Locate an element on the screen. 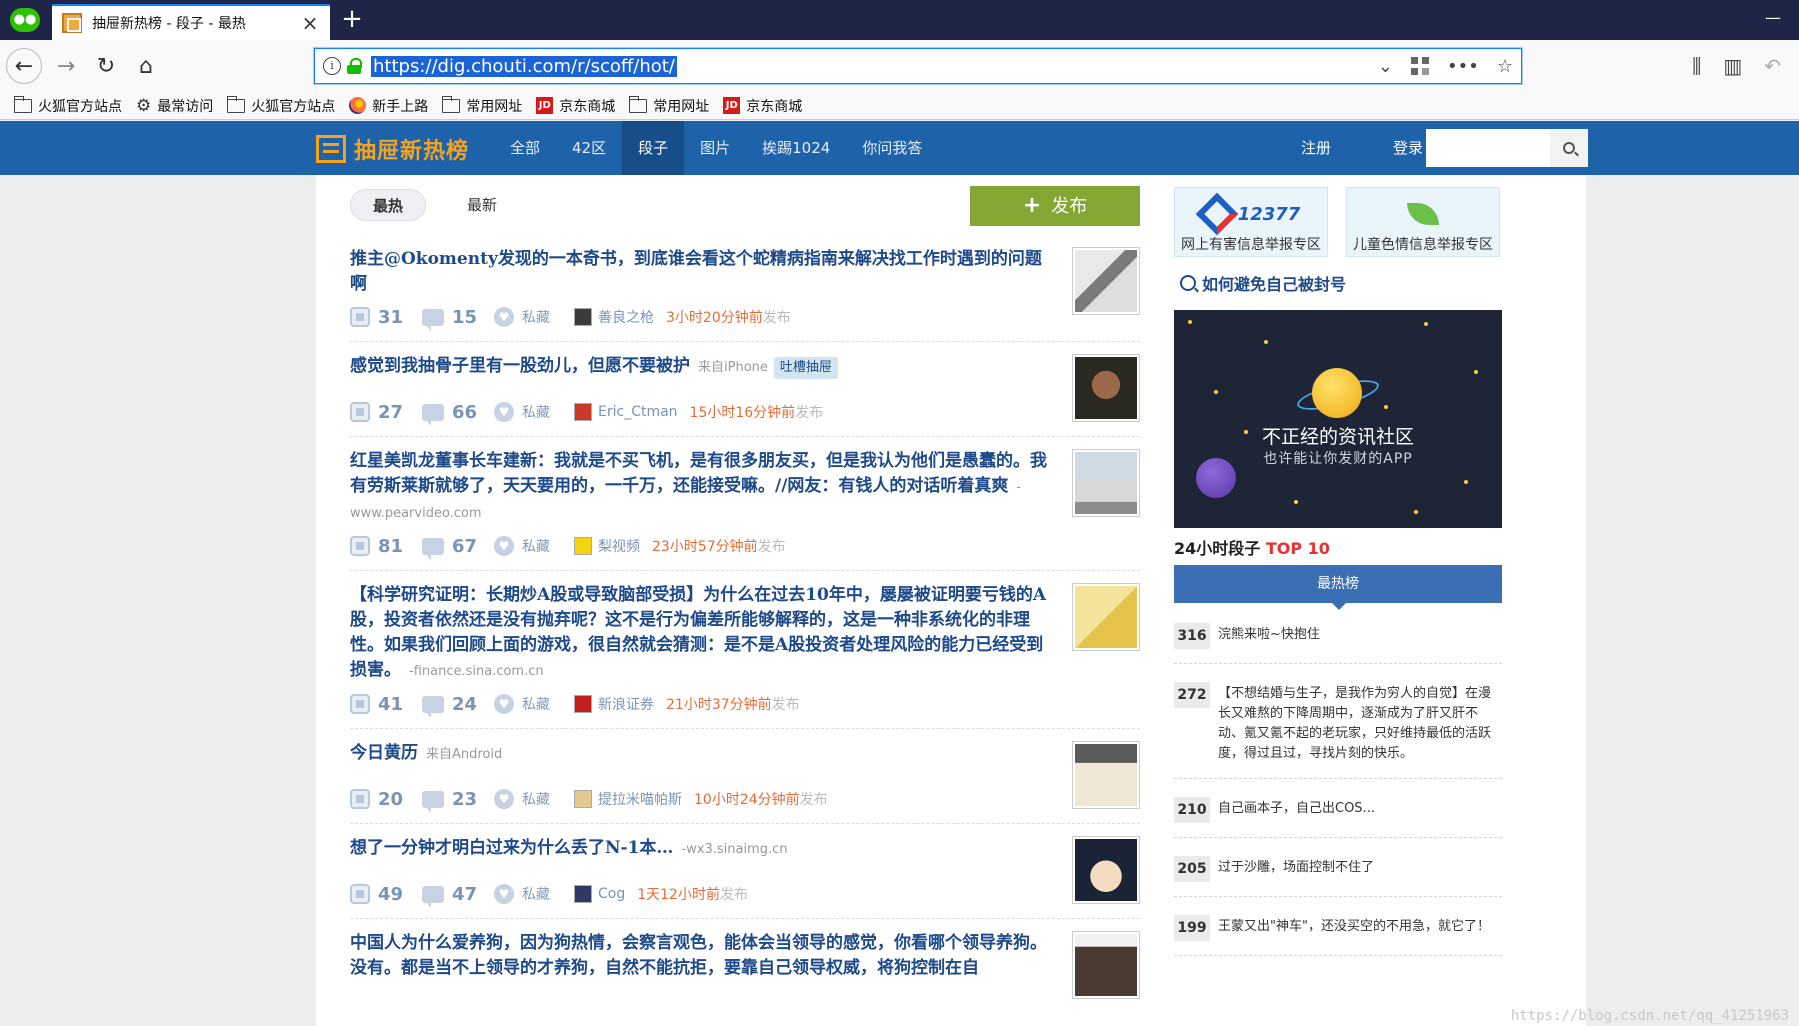 Image resolution: width=1799 pixels, height=1026 pixels. nav-jokes: 段子 is located at coordinates (653, 148).